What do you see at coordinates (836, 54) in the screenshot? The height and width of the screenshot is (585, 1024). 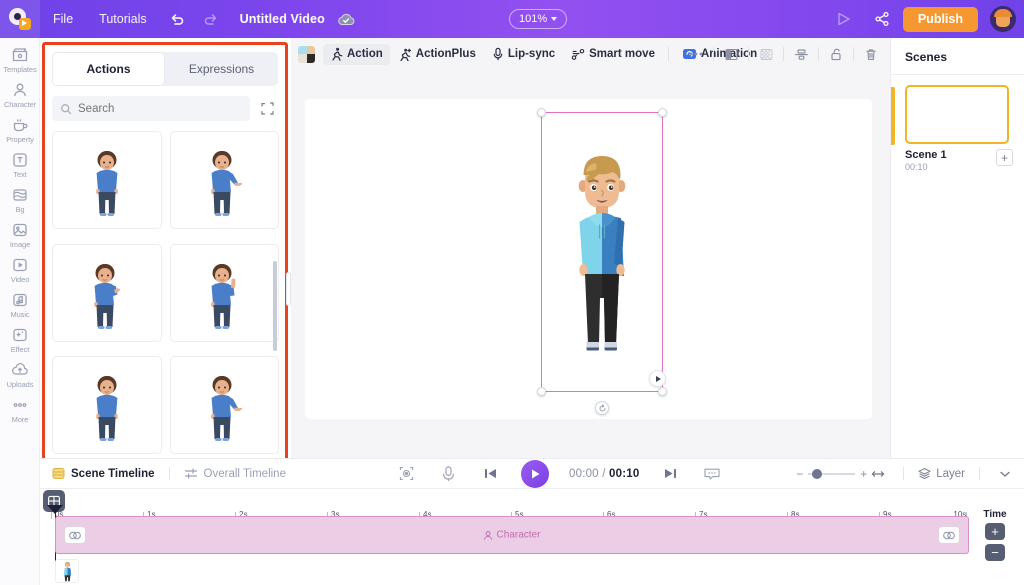 I see `lock-icon` at bounding box center [836, 54].